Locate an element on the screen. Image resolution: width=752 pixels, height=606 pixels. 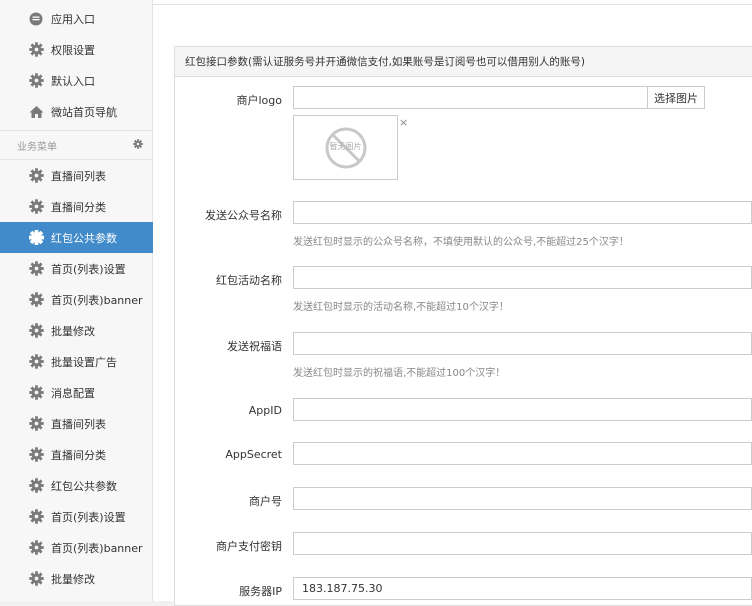
wishing-hint: 发送红包时显示的祝福语,不能超过100个汉字！ is located at coordinates (399, 373).